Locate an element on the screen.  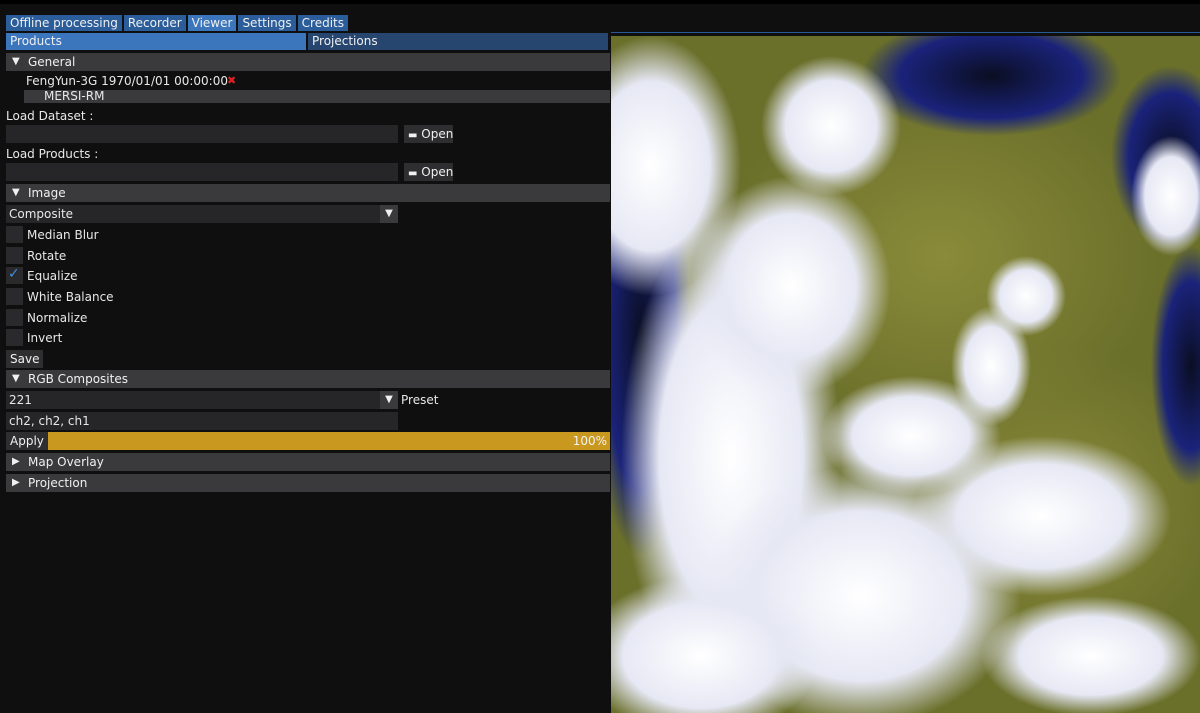
projection-header-label: Projection is located at coordinates (58, 483).